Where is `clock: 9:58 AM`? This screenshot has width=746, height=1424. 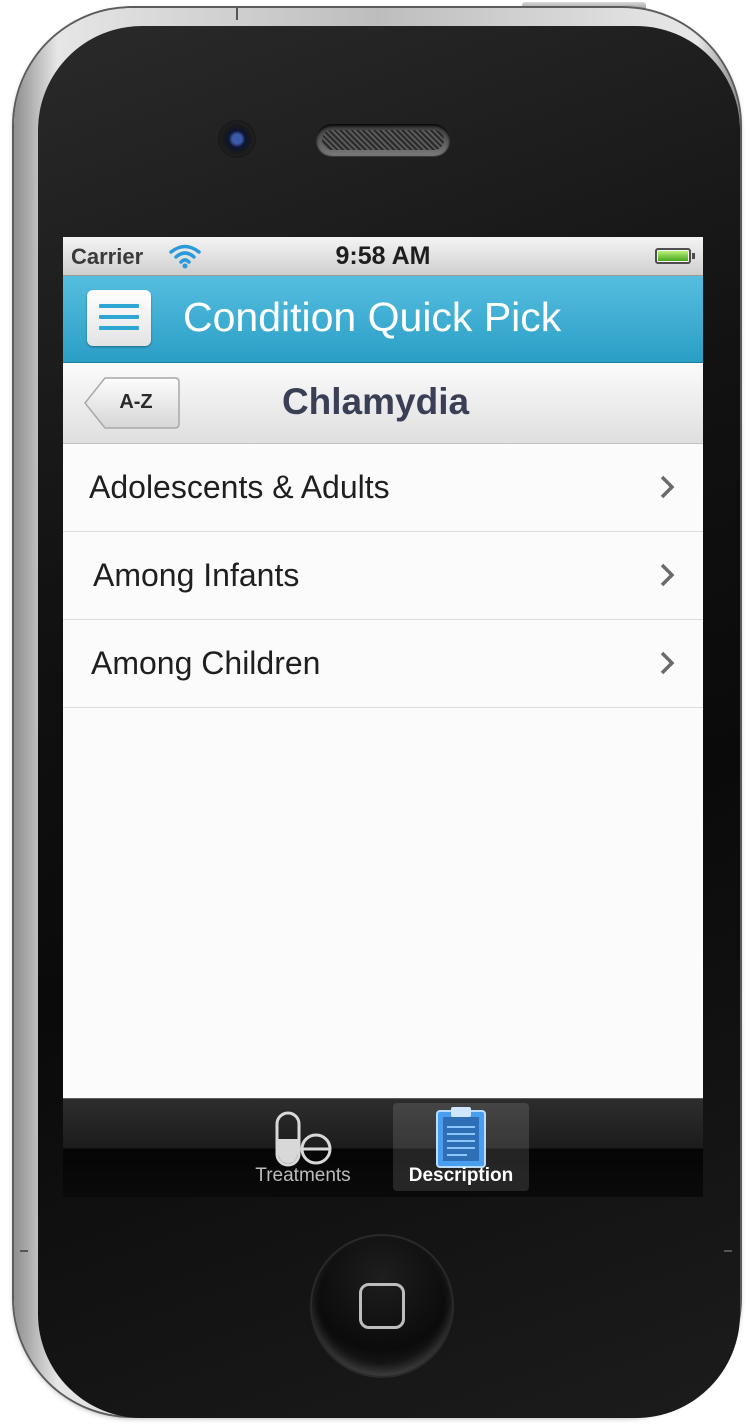
clock: 9:58 AM is located at coordinates (383, 256).